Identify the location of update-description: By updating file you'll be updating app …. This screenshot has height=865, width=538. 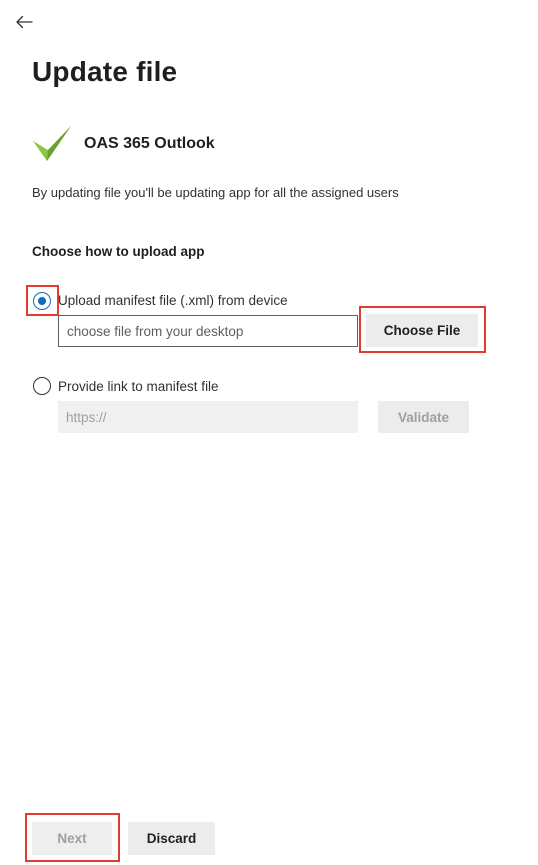
(215, 192).